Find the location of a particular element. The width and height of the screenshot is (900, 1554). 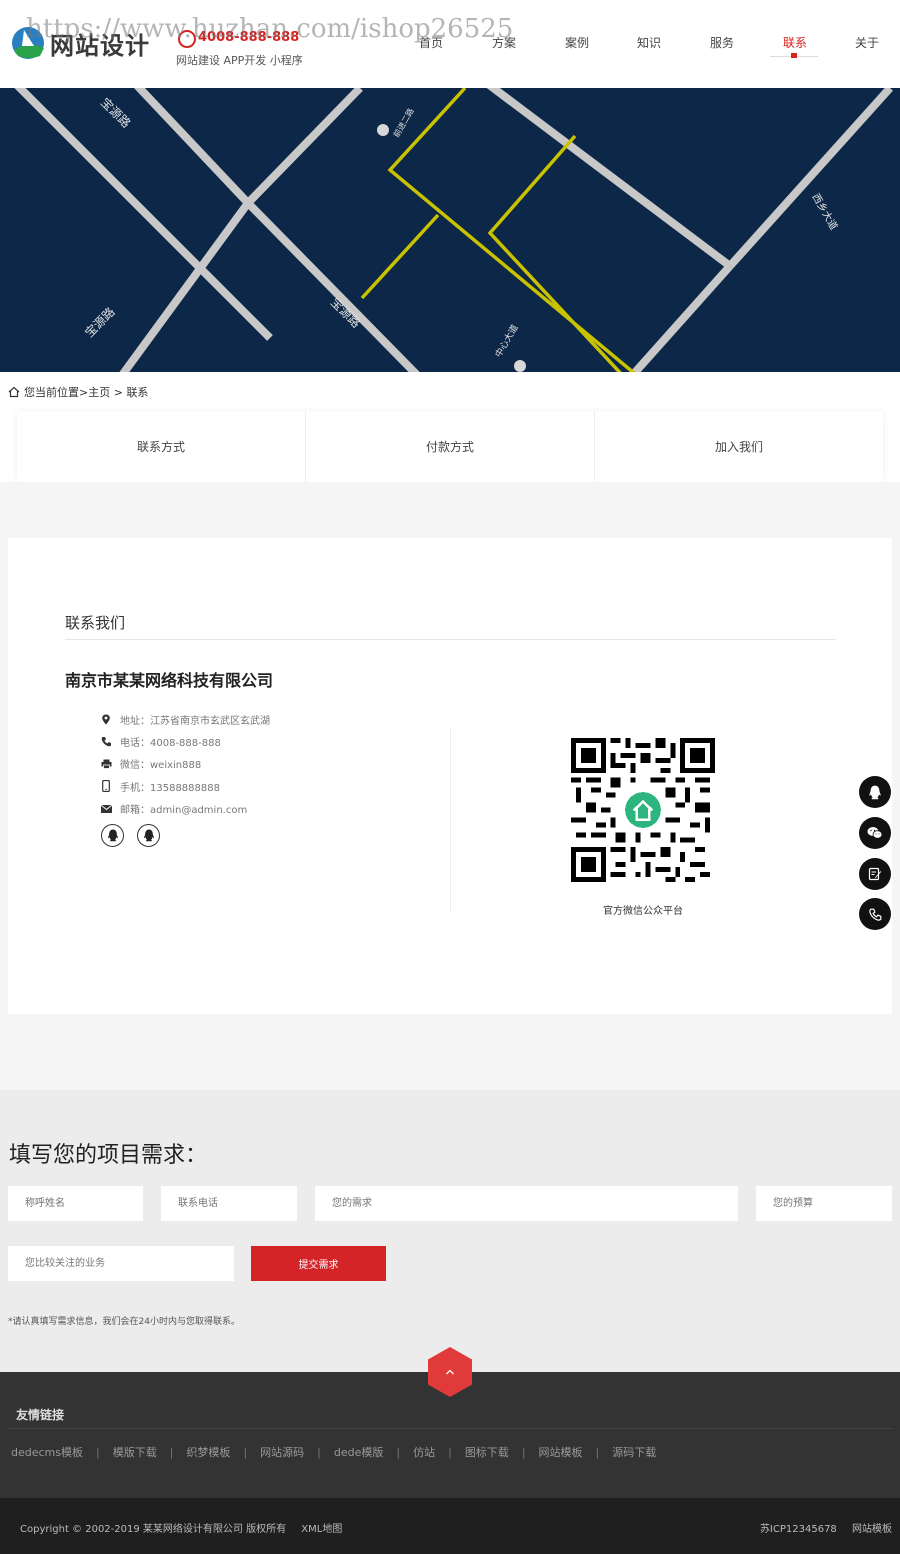

wechat-text: 微信：weixin888 is located at coordinates (161, 766).